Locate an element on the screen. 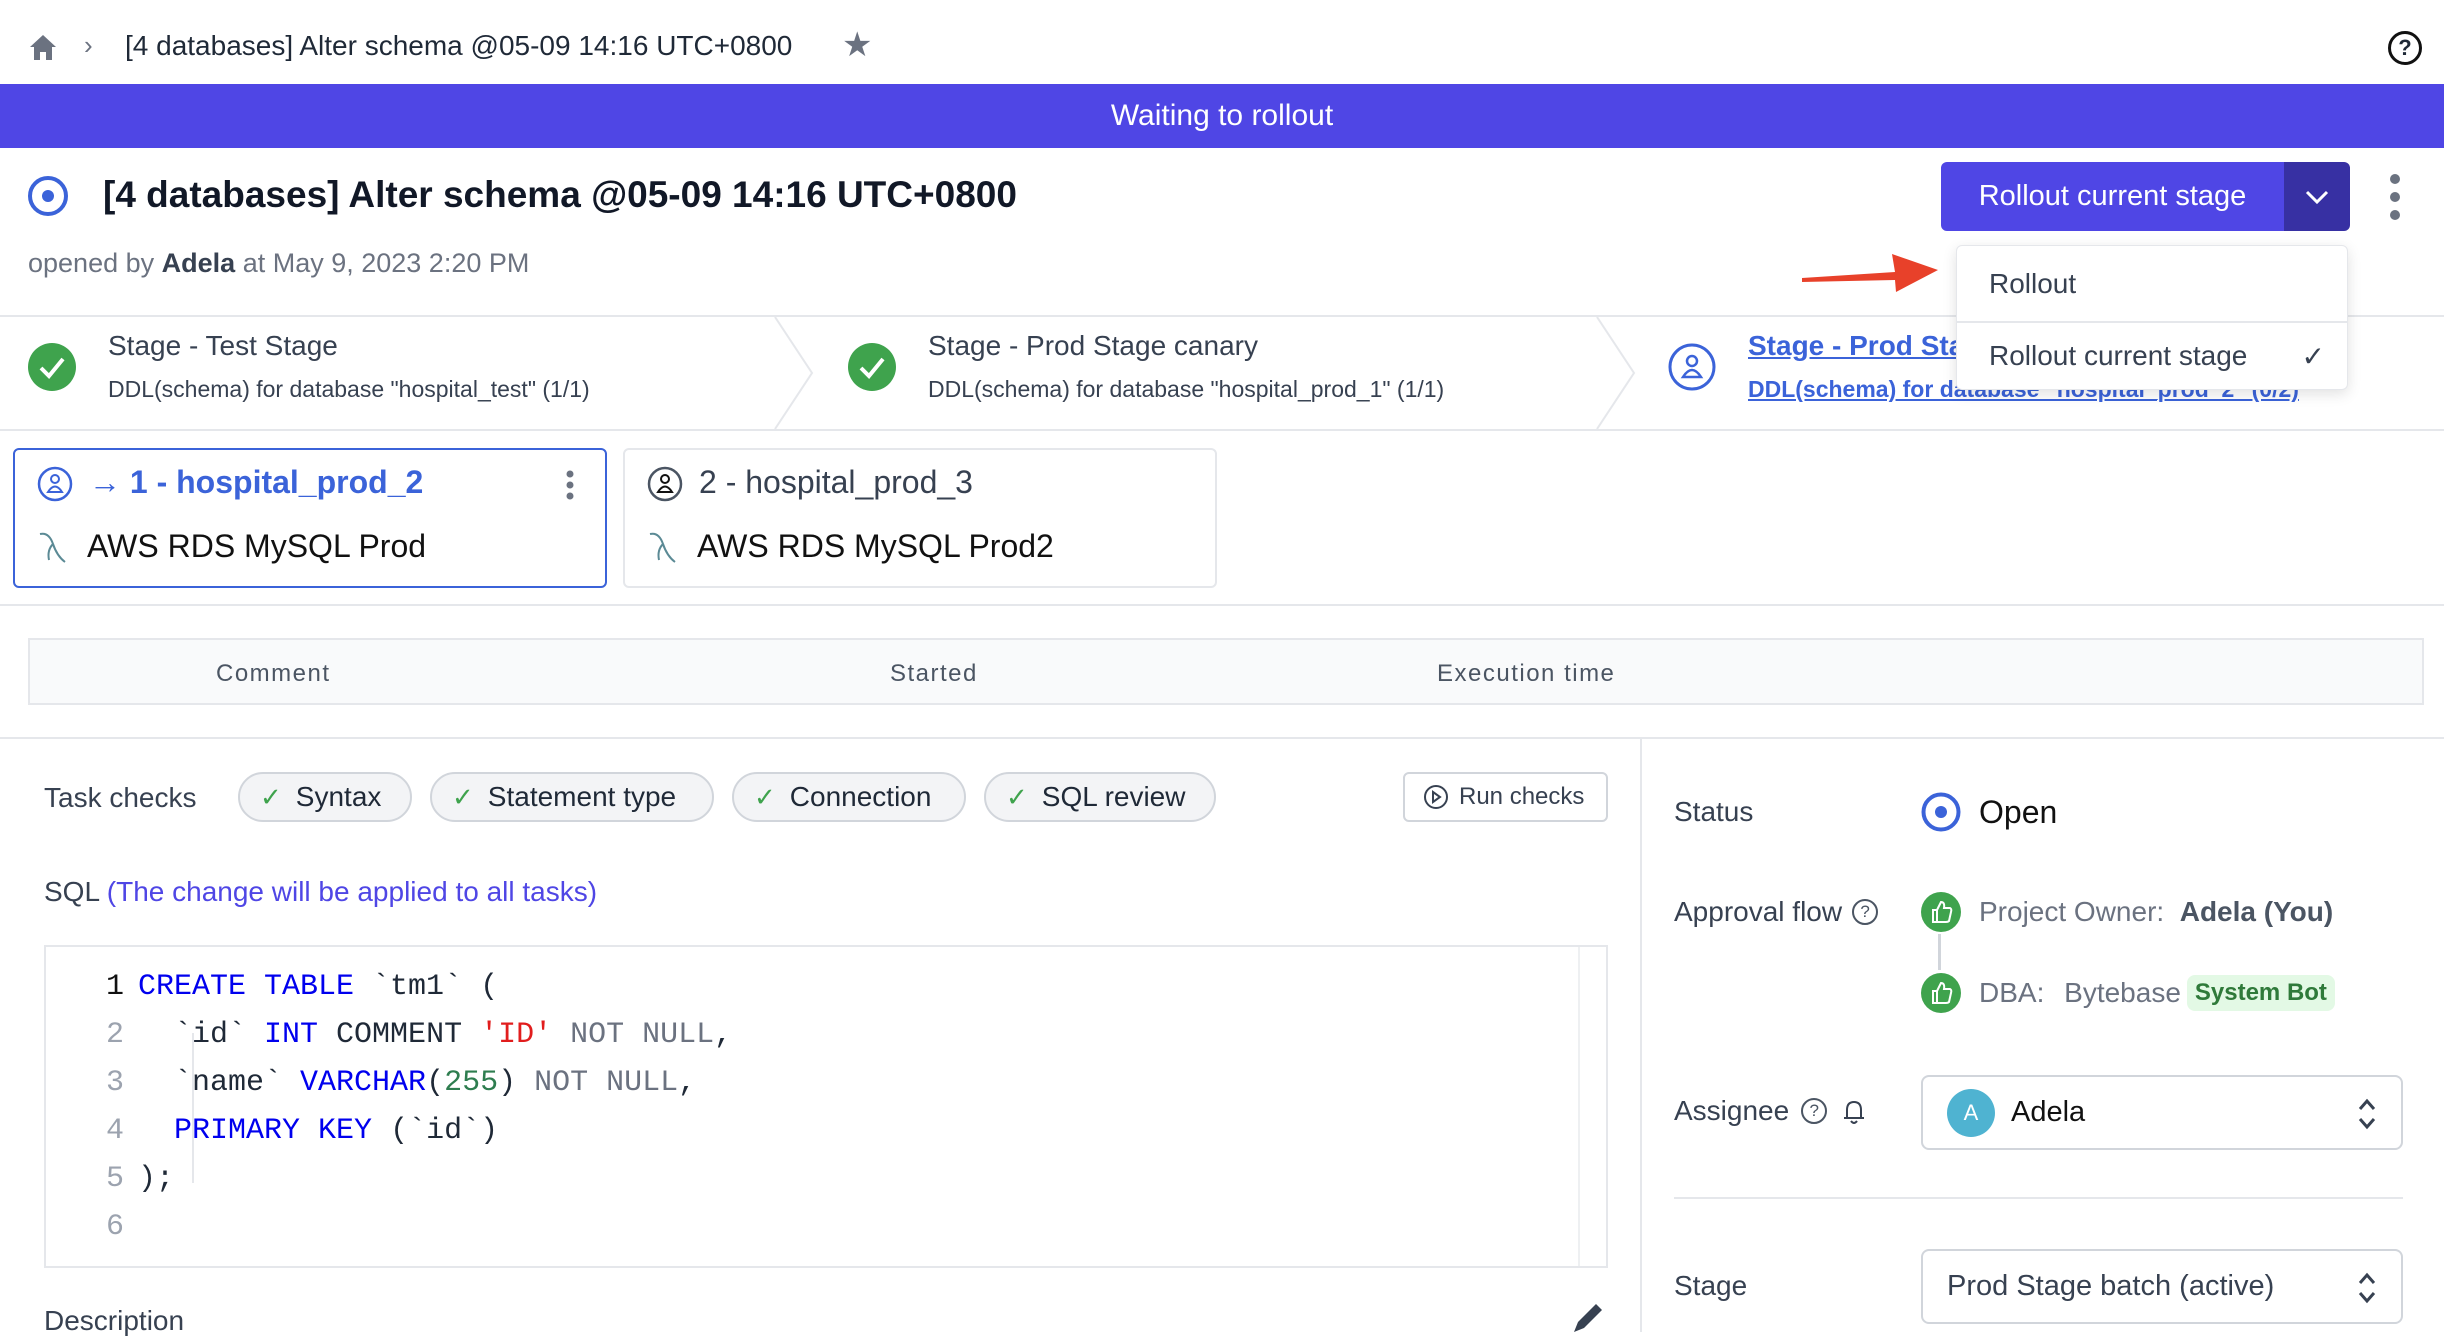 This screenshot has width=2444, height=1337. rollout-dropdown-menu: Rollout Rollout current stage ✓ is located at coordinates (2152, 317).